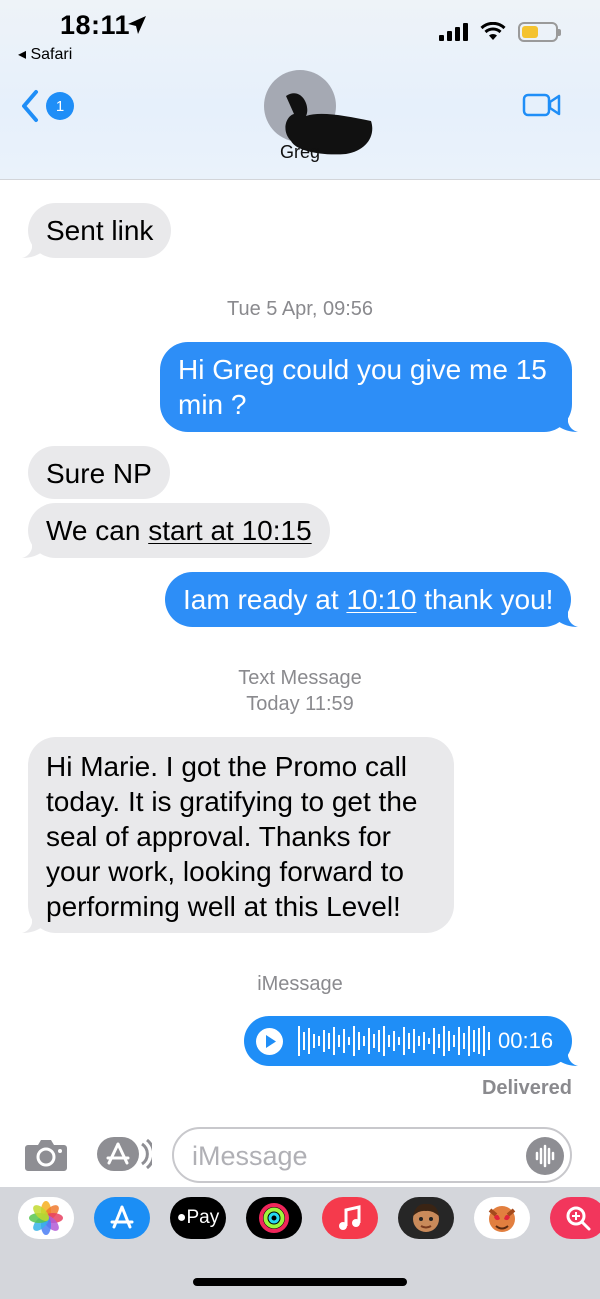 This screenshot has height=1299, width=600. What do you see at coordinates (485, 599) in the screenshot?
I see `message-text: thank you!` at bounding box center [485, 599].